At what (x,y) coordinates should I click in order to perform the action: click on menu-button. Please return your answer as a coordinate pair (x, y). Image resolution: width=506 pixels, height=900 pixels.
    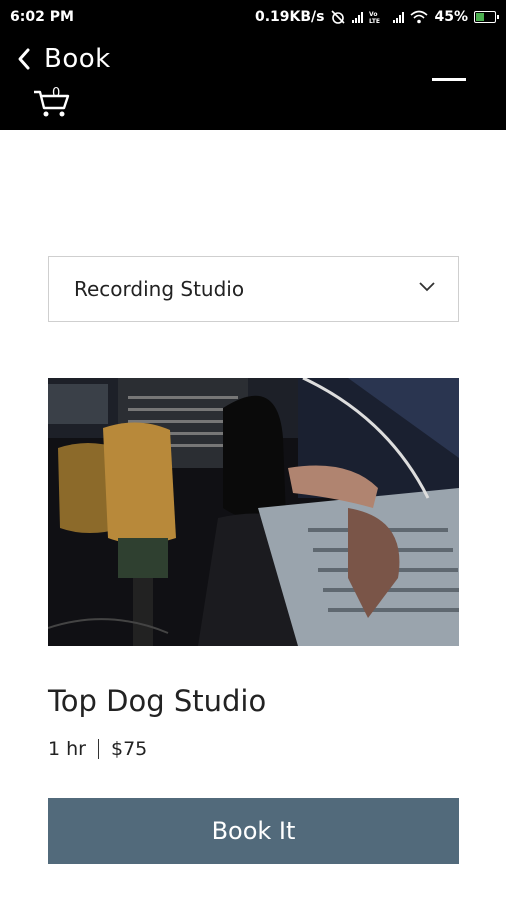
    Looking at the image, I should click on (451, 79).